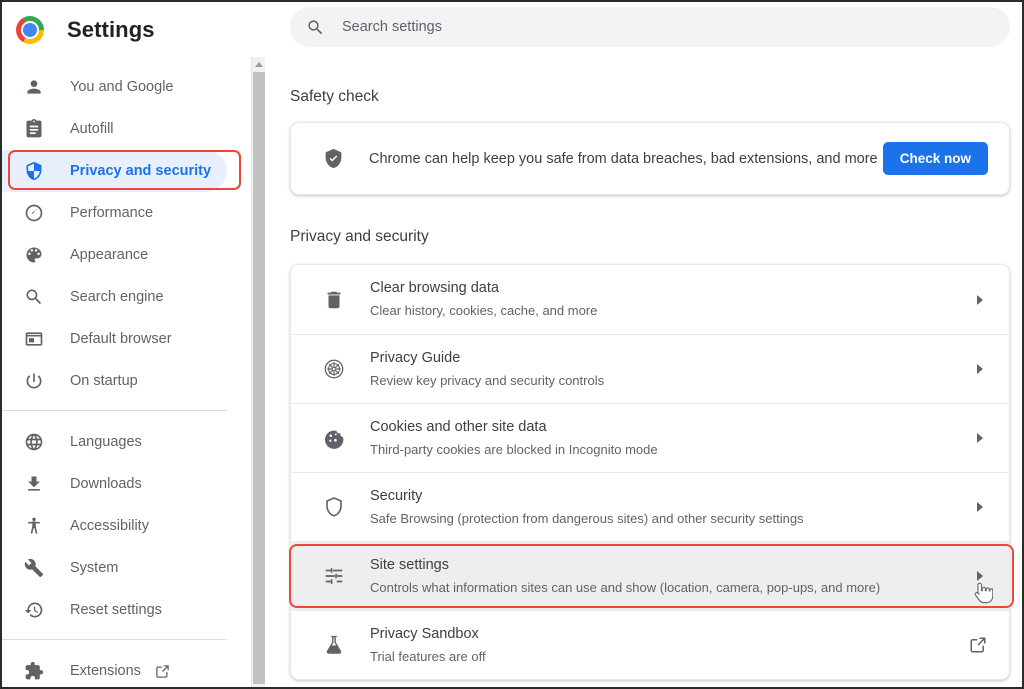 This screenshot has height=689, width=1024. I want to click on sidebar-item-reset-settings: Reset settings, so click(114, 610).